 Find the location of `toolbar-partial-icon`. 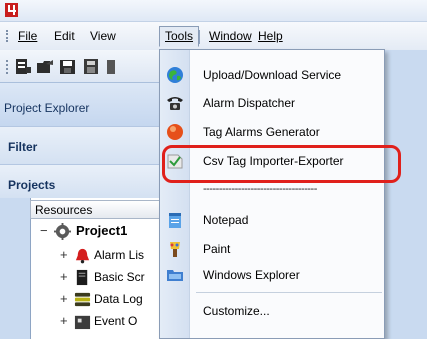

toolbar-partial-icon is located at coordinates (114, 67).